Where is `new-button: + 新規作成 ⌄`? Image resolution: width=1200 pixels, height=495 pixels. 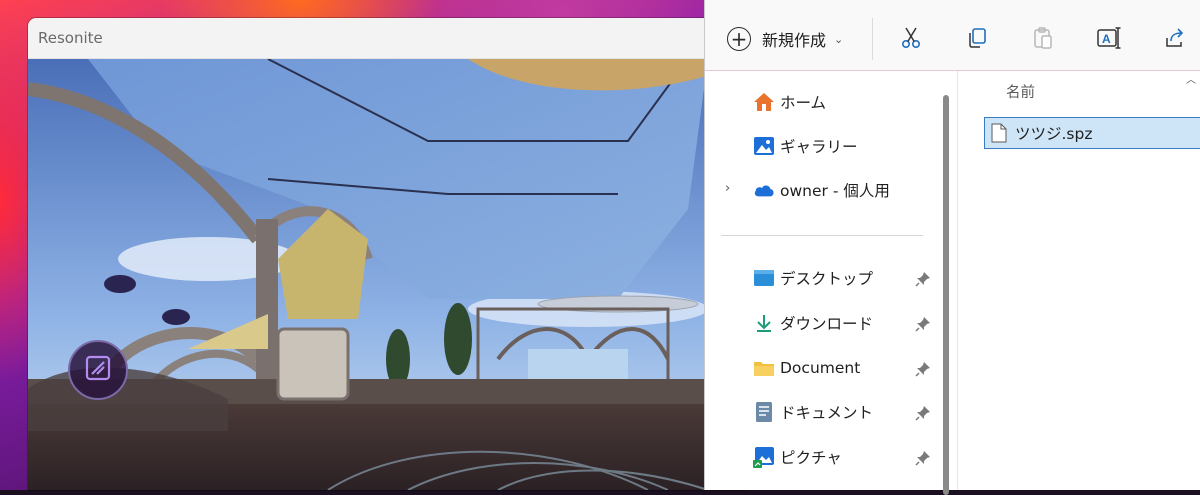 new-button: + 新規作成 ⌄ is located at coordinates (785, 39).